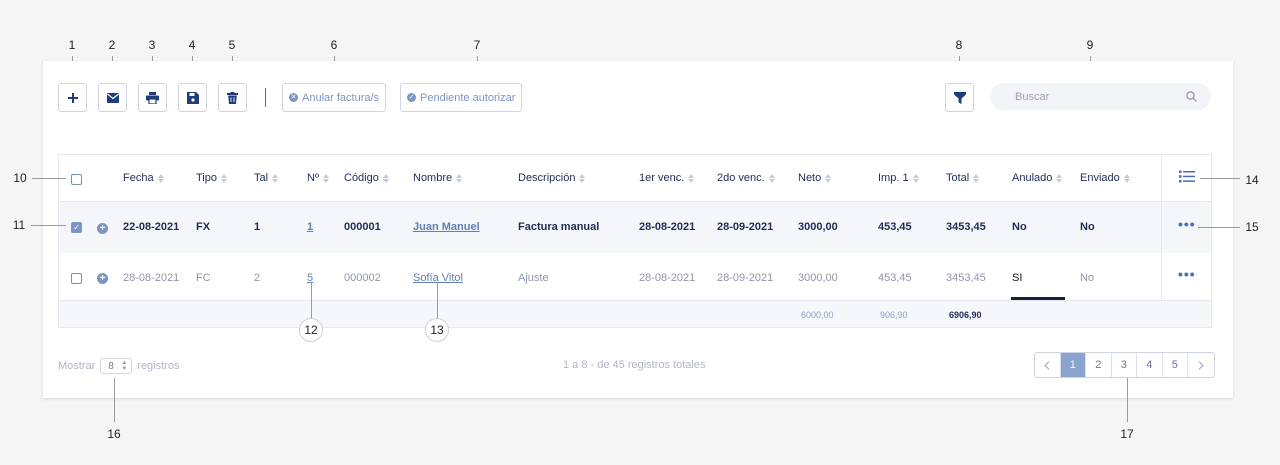  I want to click on header-anulado: Anulado, so click(1037, 178).